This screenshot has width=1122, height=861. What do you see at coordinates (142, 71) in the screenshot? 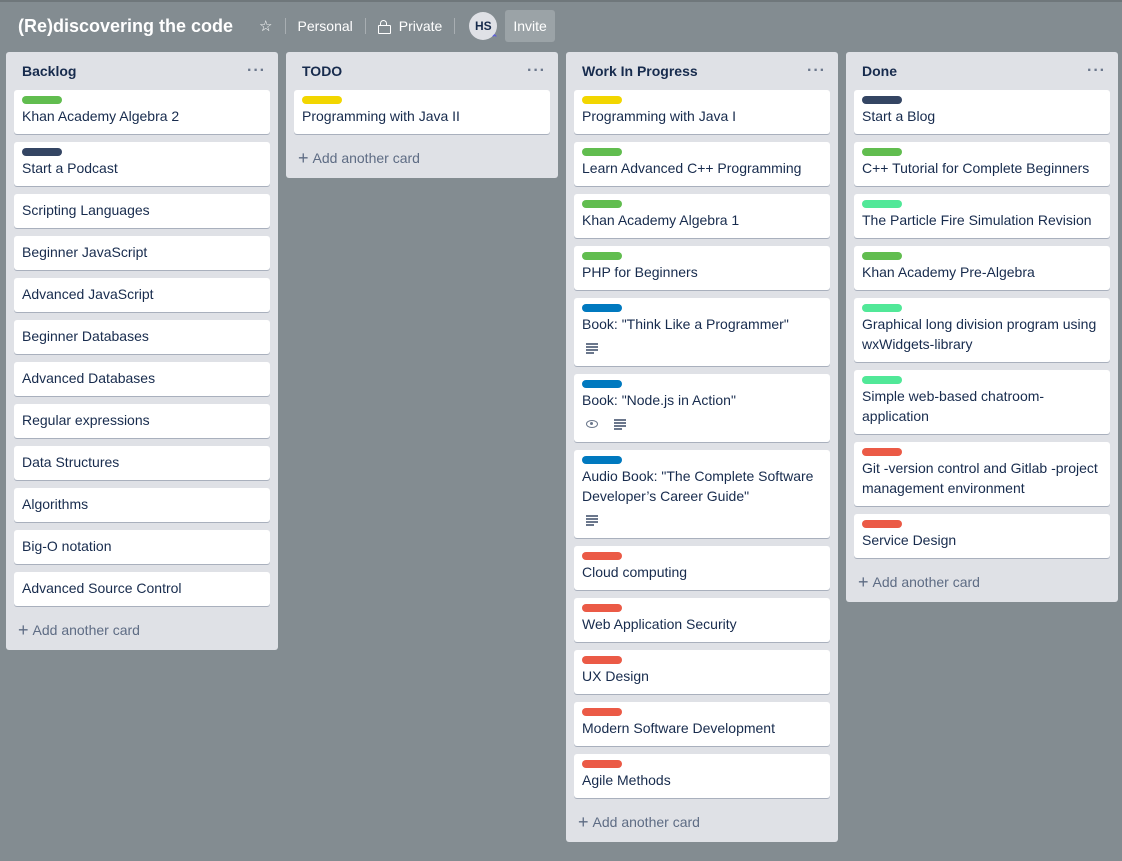
I see `list-header: Backlog ···` at bounding box center [142, 71].